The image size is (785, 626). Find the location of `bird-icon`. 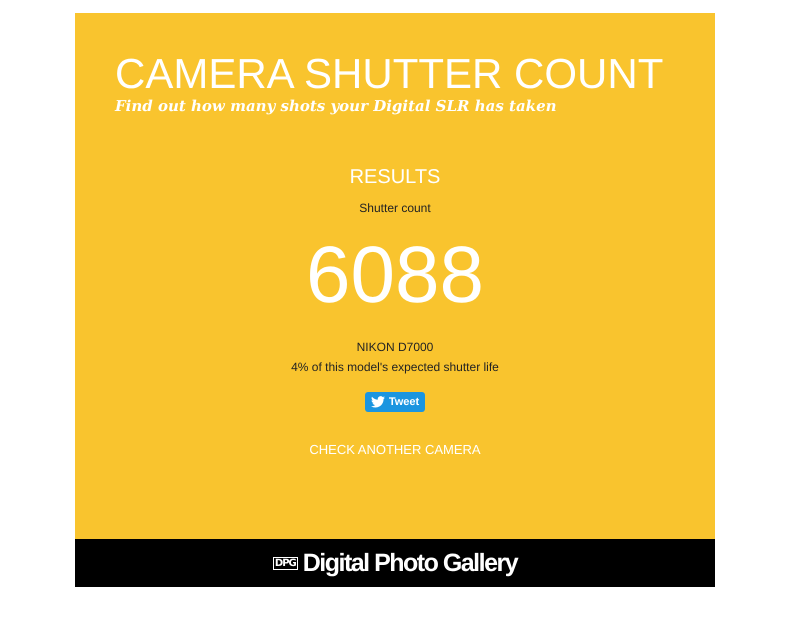

bird-icon is located at coordinates (377, 402).